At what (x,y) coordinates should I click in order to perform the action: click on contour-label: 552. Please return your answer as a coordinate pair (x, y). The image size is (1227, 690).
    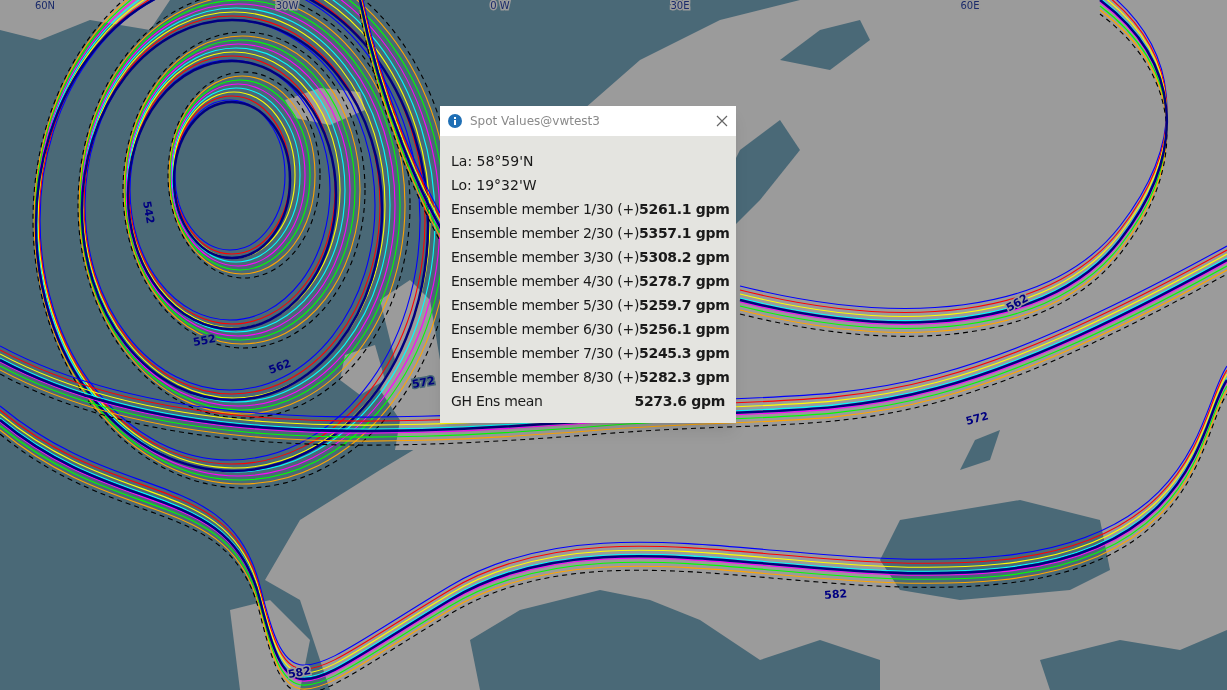
    Looking at the image, I should click on (204, 340).